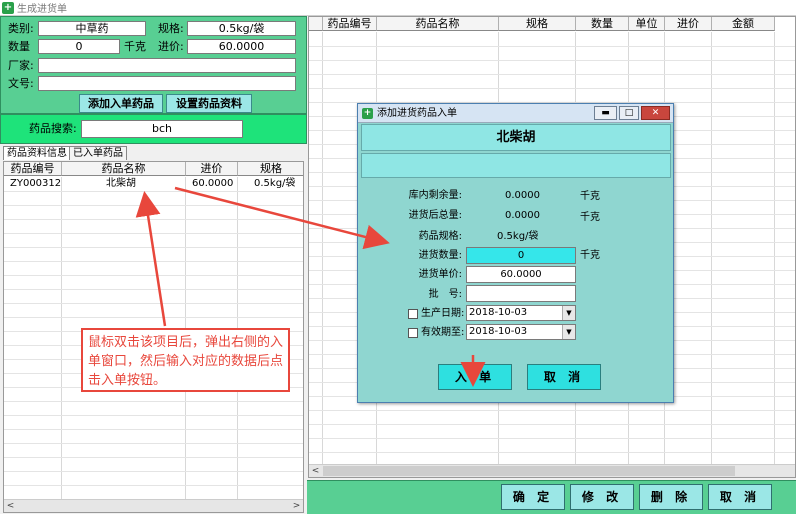 Image resolution: width=796 pixels, height=514 pixels. Describe the element at coordinates (151, 259) in the screenshot. I see `arrow-to-row` at that location.